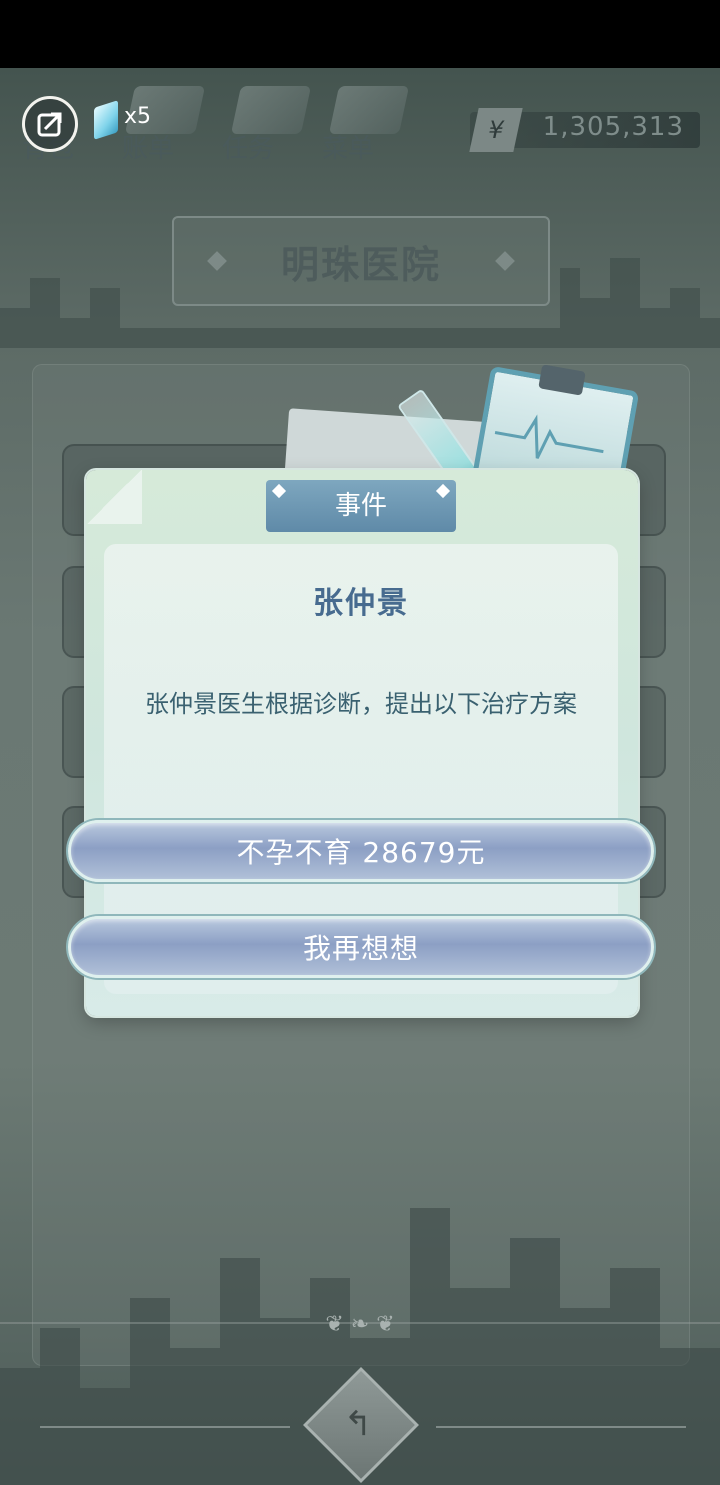 The width and height of the screenshot is (720, 1485). What do you see at coordinates (361, 704) in the screenshot?
I see `dialog-description: 张仲景医生根据诊断，提出以下治疗方案` at bounding box center [361, 704].